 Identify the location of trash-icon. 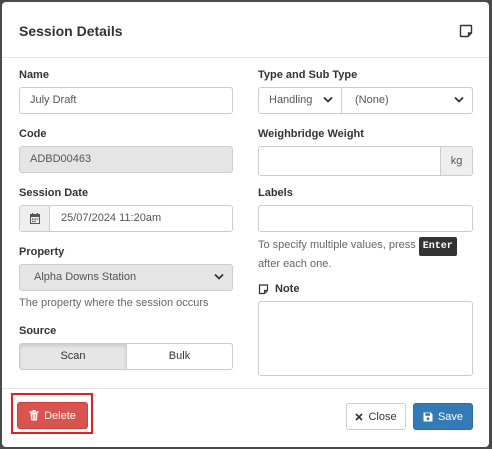
(34, 415).